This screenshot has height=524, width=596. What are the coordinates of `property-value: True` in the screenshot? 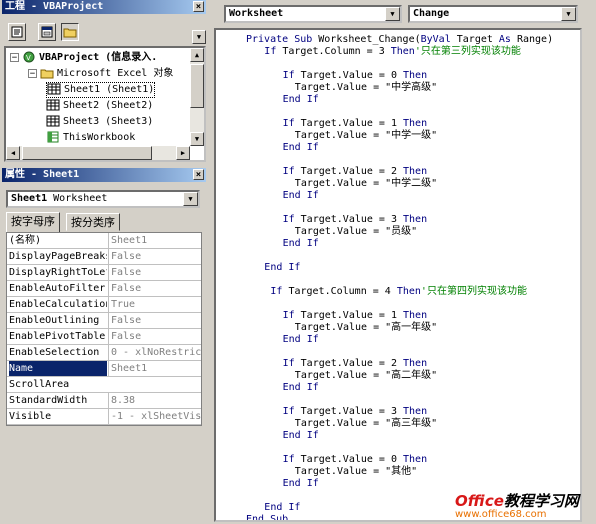 It's located at (154, 304).